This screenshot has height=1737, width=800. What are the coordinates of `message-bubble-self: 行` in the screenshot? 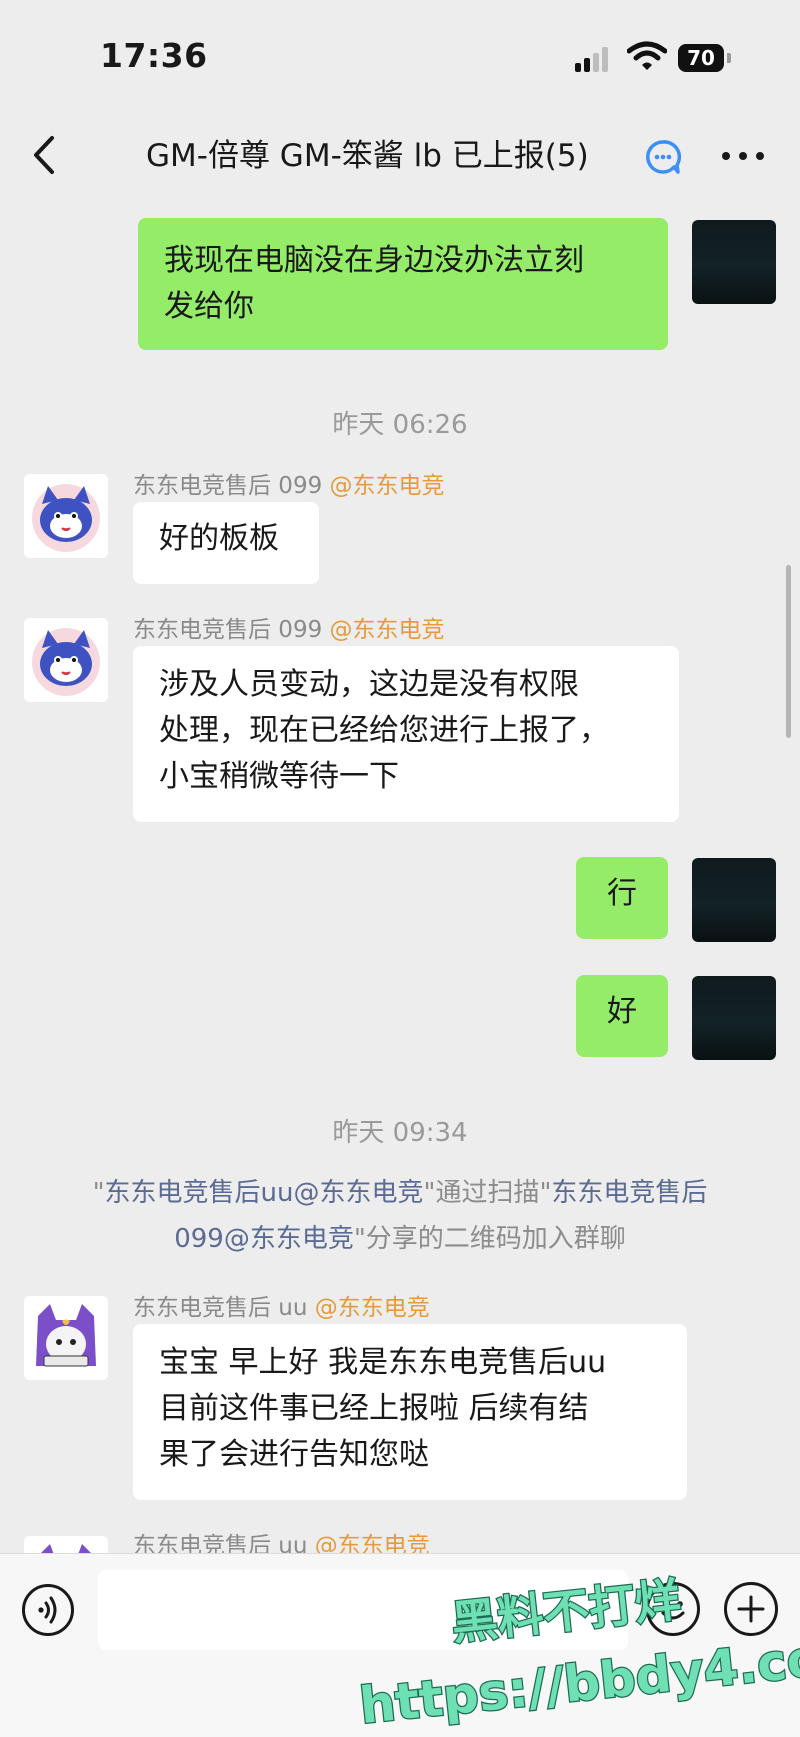 It's located at (622, 898).